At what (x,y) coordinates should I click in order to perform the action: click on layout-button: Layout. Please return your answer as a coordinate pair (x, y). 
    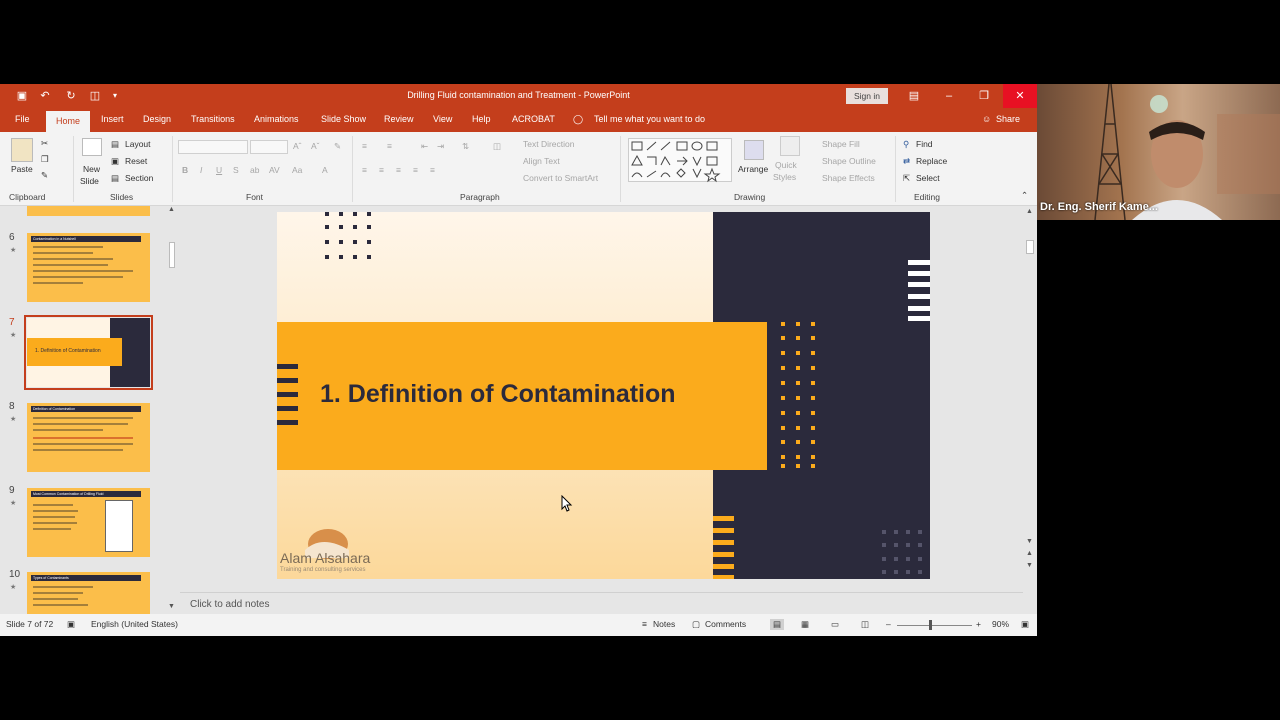
    Looking at the image, I should click on (138, 144).